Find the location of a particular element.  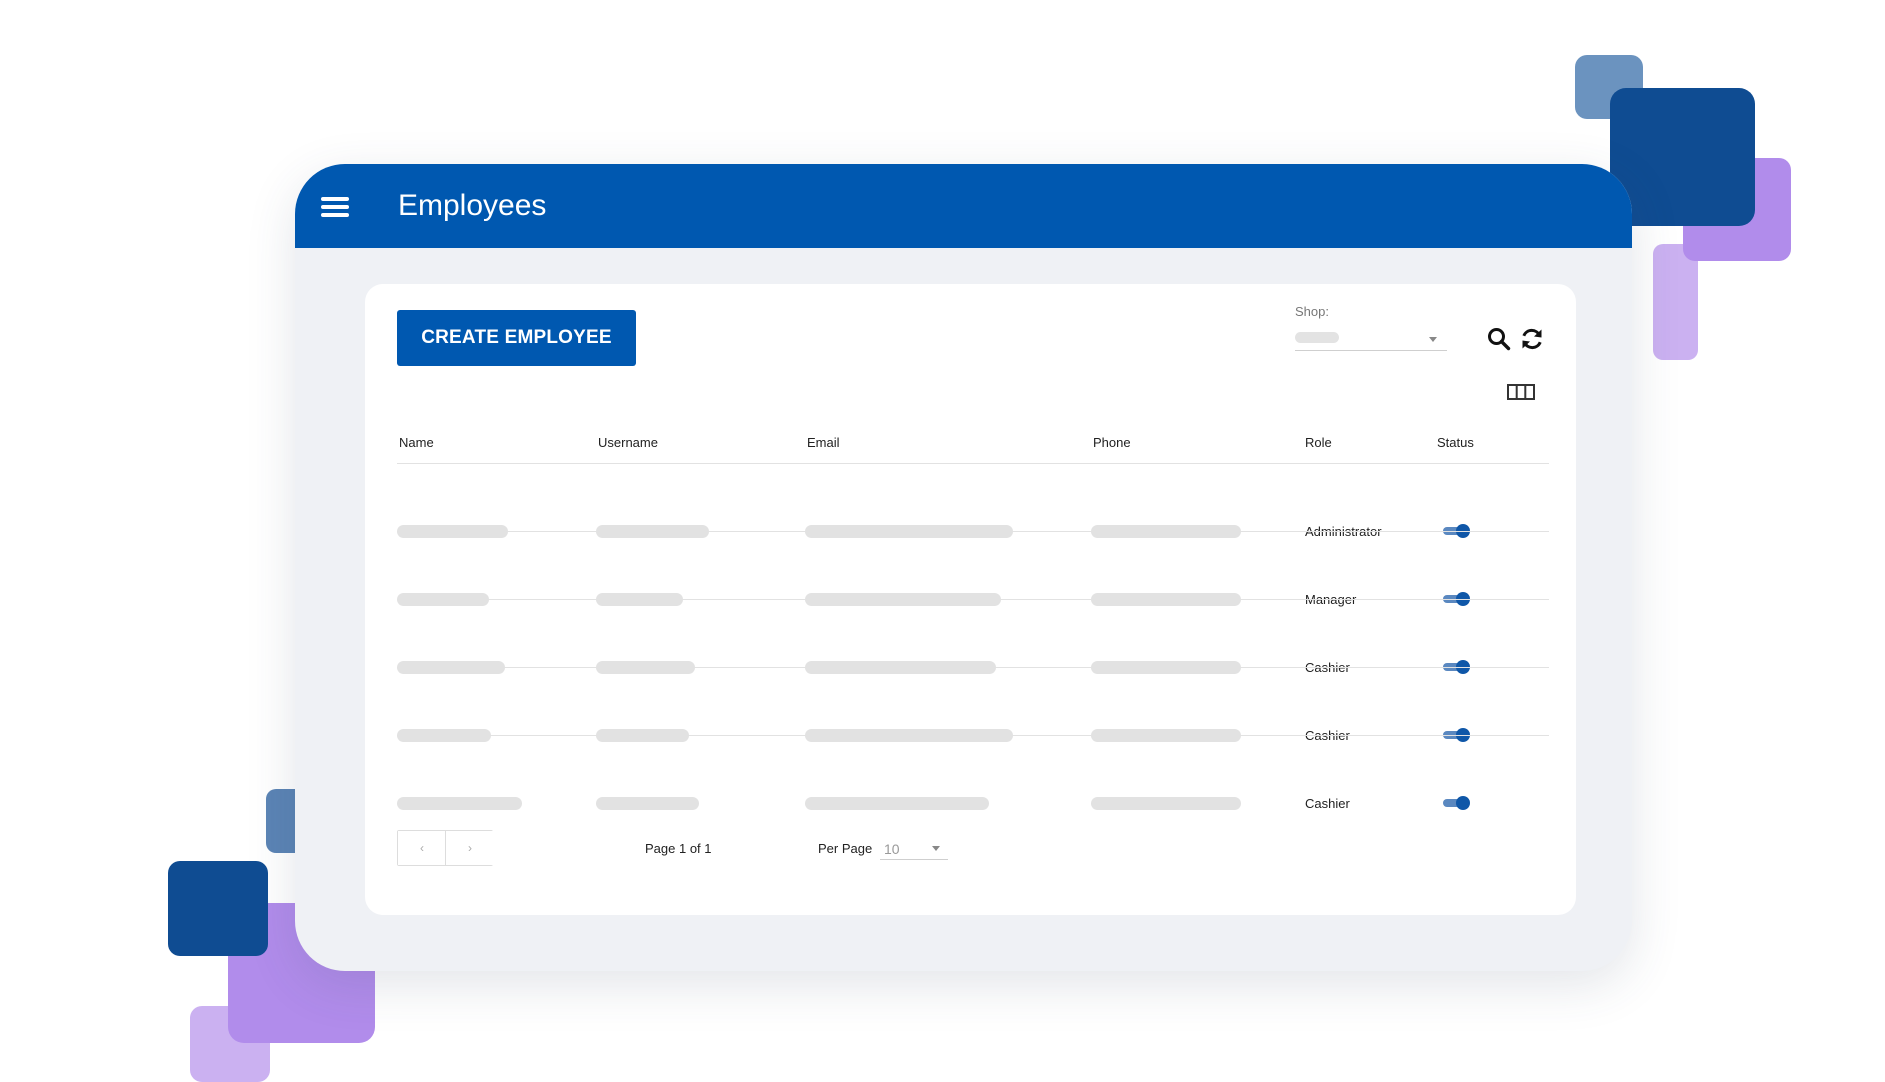

column-header-status: Status is located at coordinates (1455, 442).